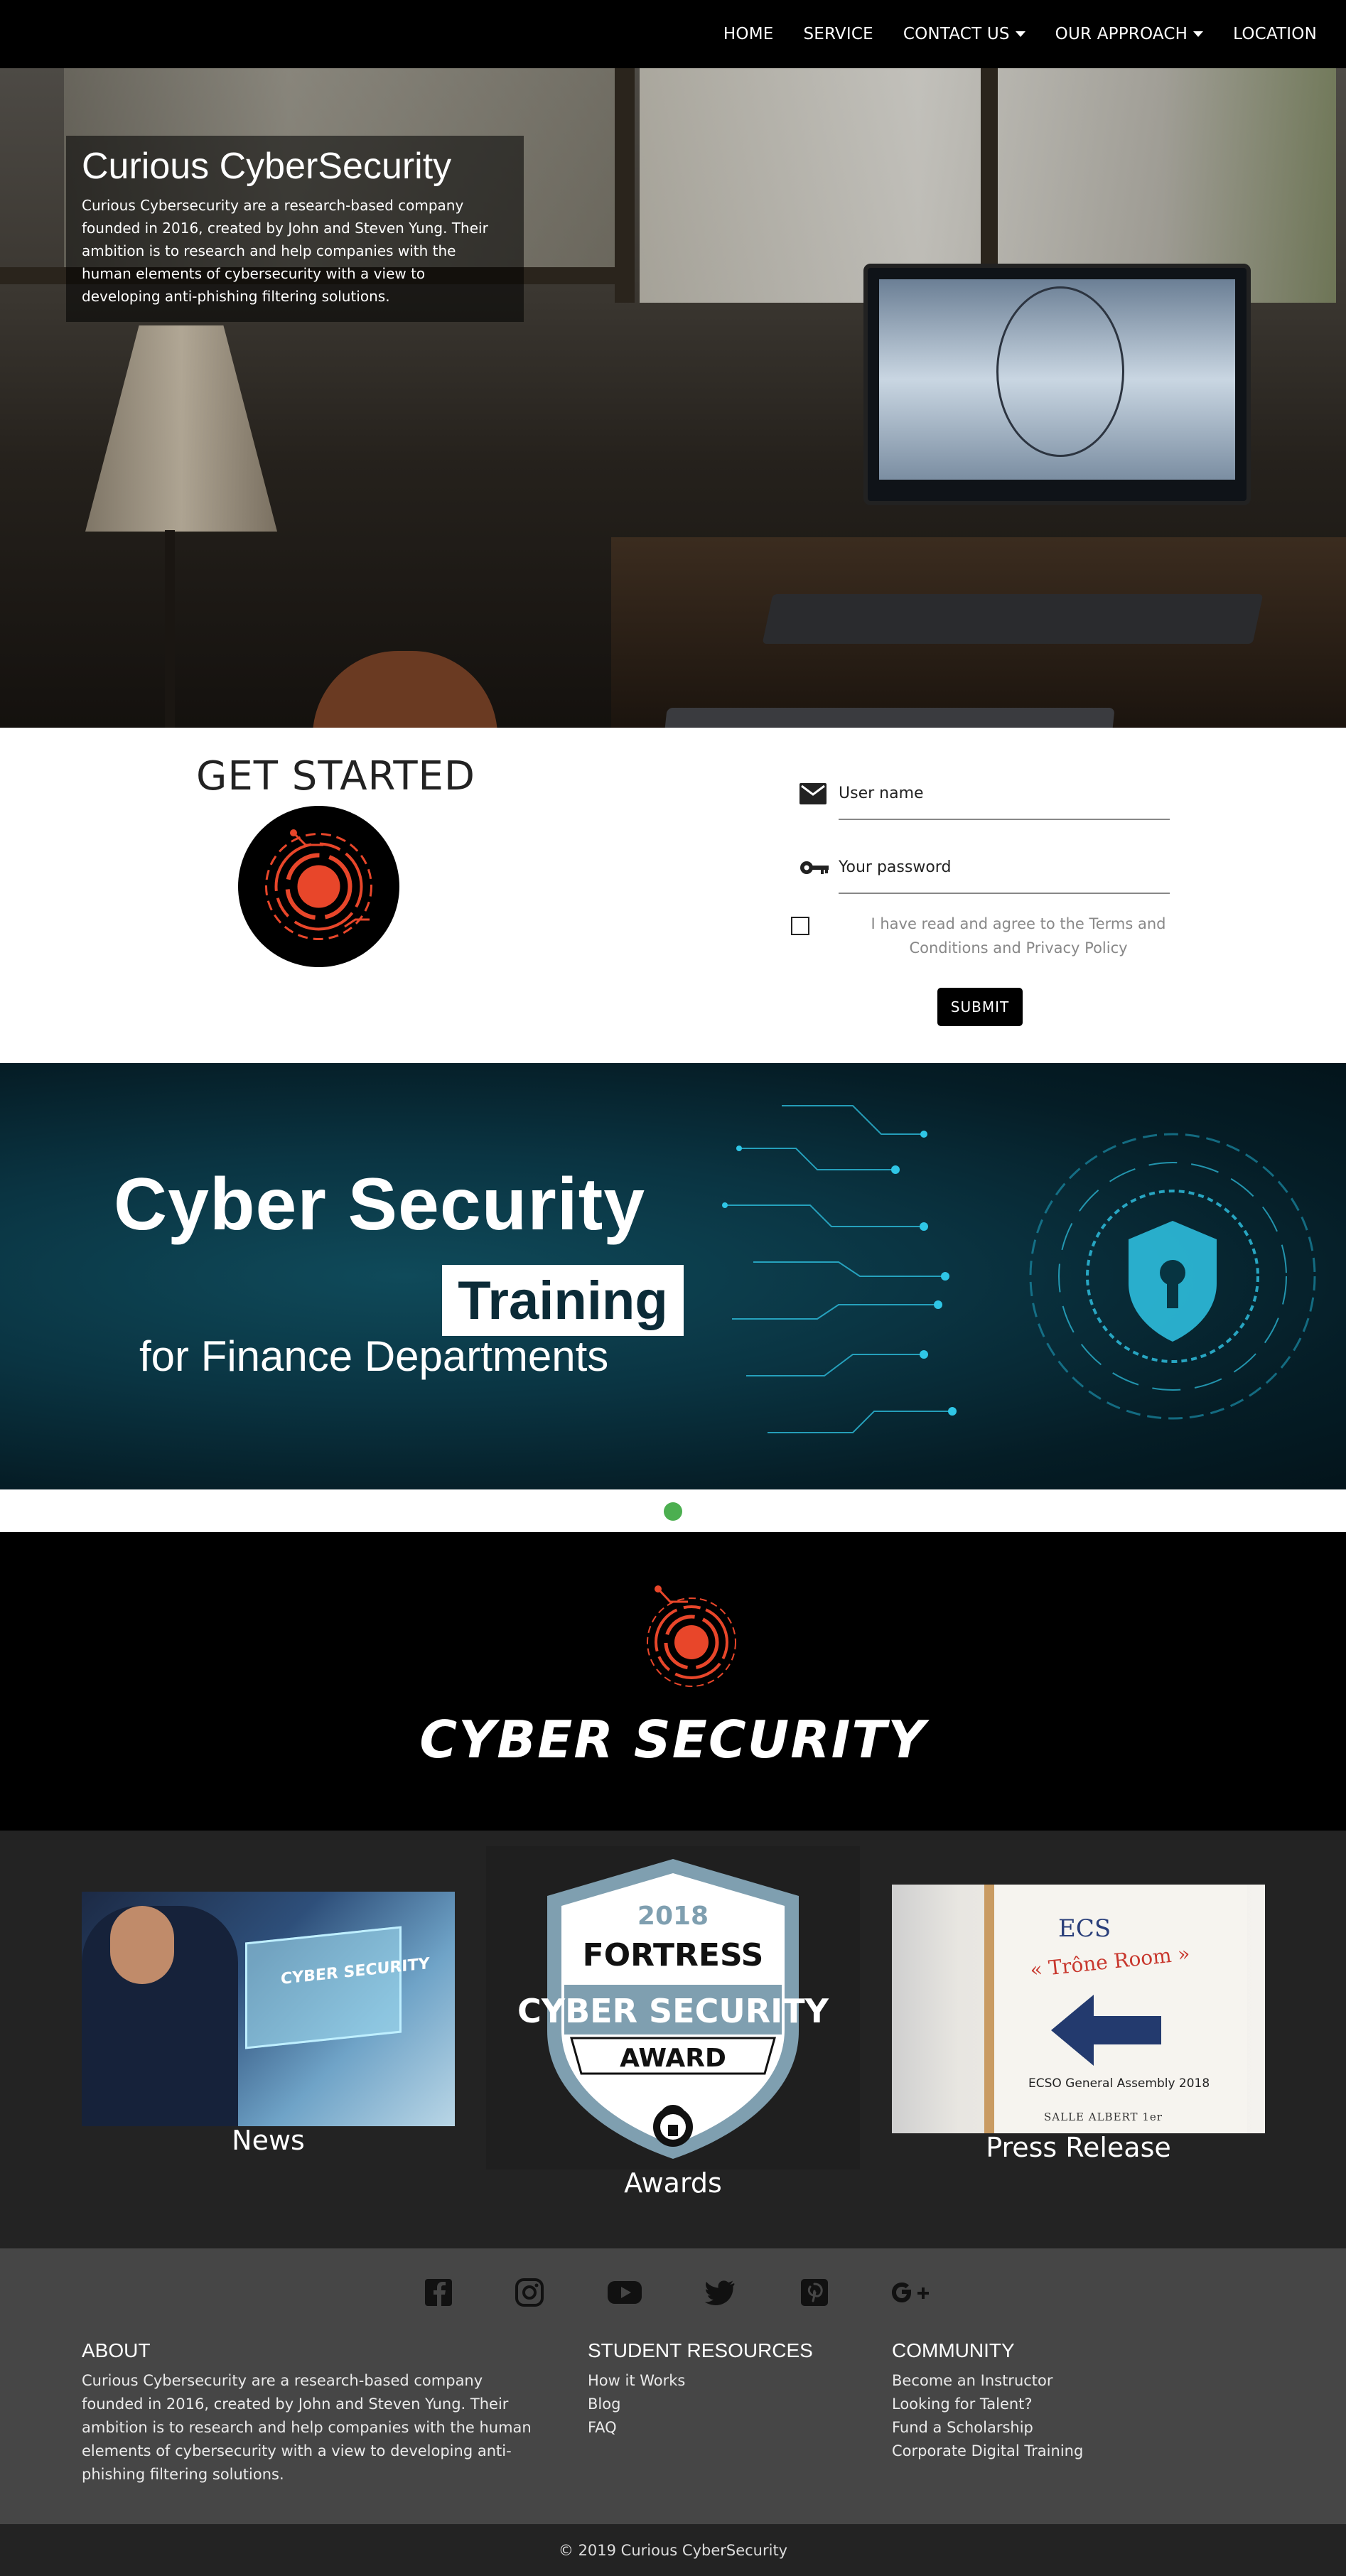 The height and width of the screenshot is (2576, 1346). I want to click on press-salle-text: SALLE ALBERT 1er, so click(1104, 2117).